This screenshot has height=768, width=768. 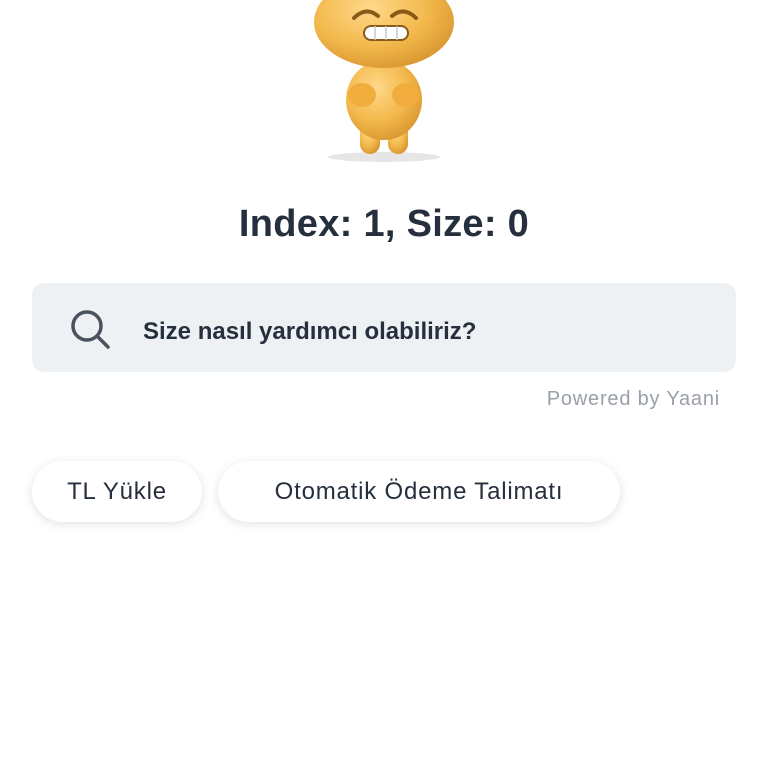 I want to click on search-placeholder: Size nasıl yardımcı olabiliriz?, so click(x=309, y=332).